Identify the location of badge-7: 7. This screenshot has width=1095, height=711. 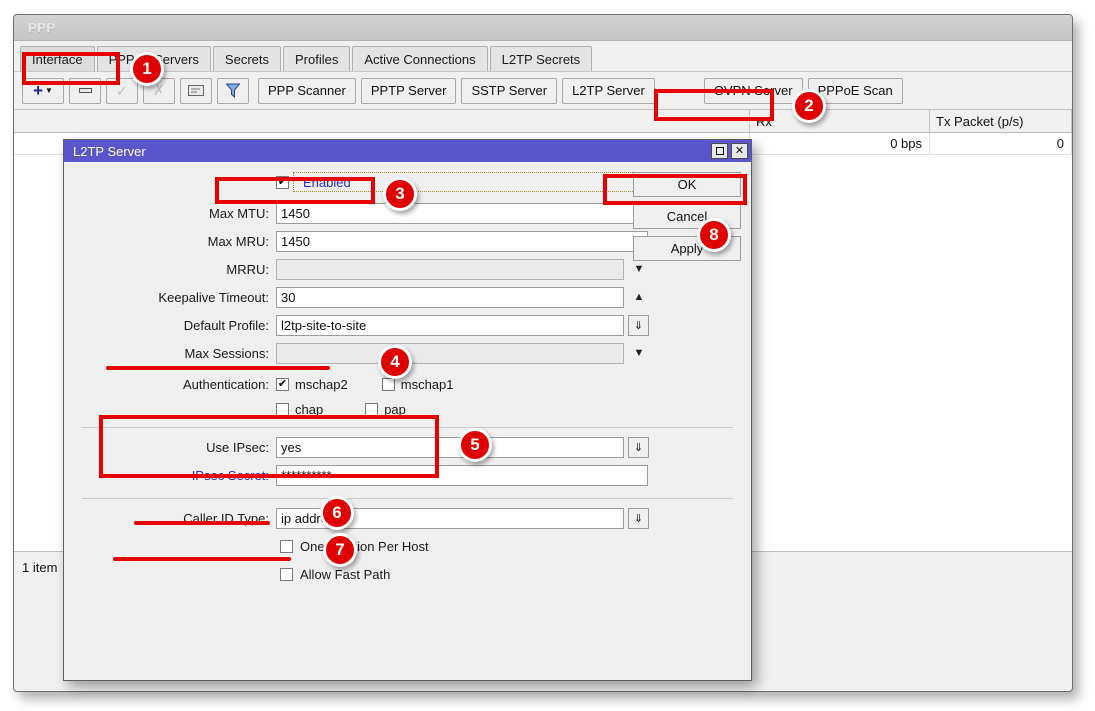
(340, 550).